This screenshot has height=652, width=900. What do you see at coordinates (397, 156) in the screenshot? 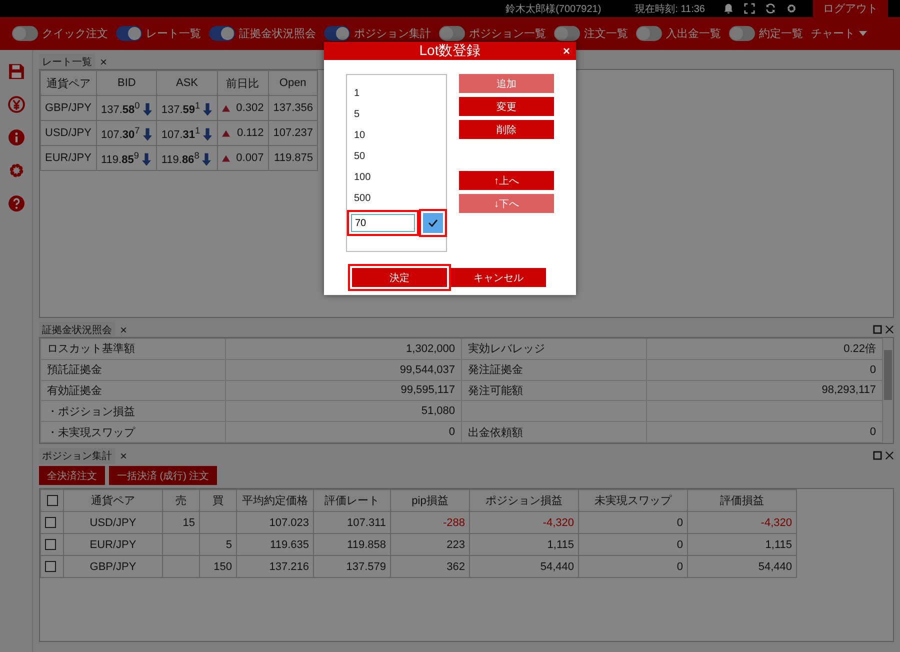
I see `list-item: 50` at bounding box center [397, 156].